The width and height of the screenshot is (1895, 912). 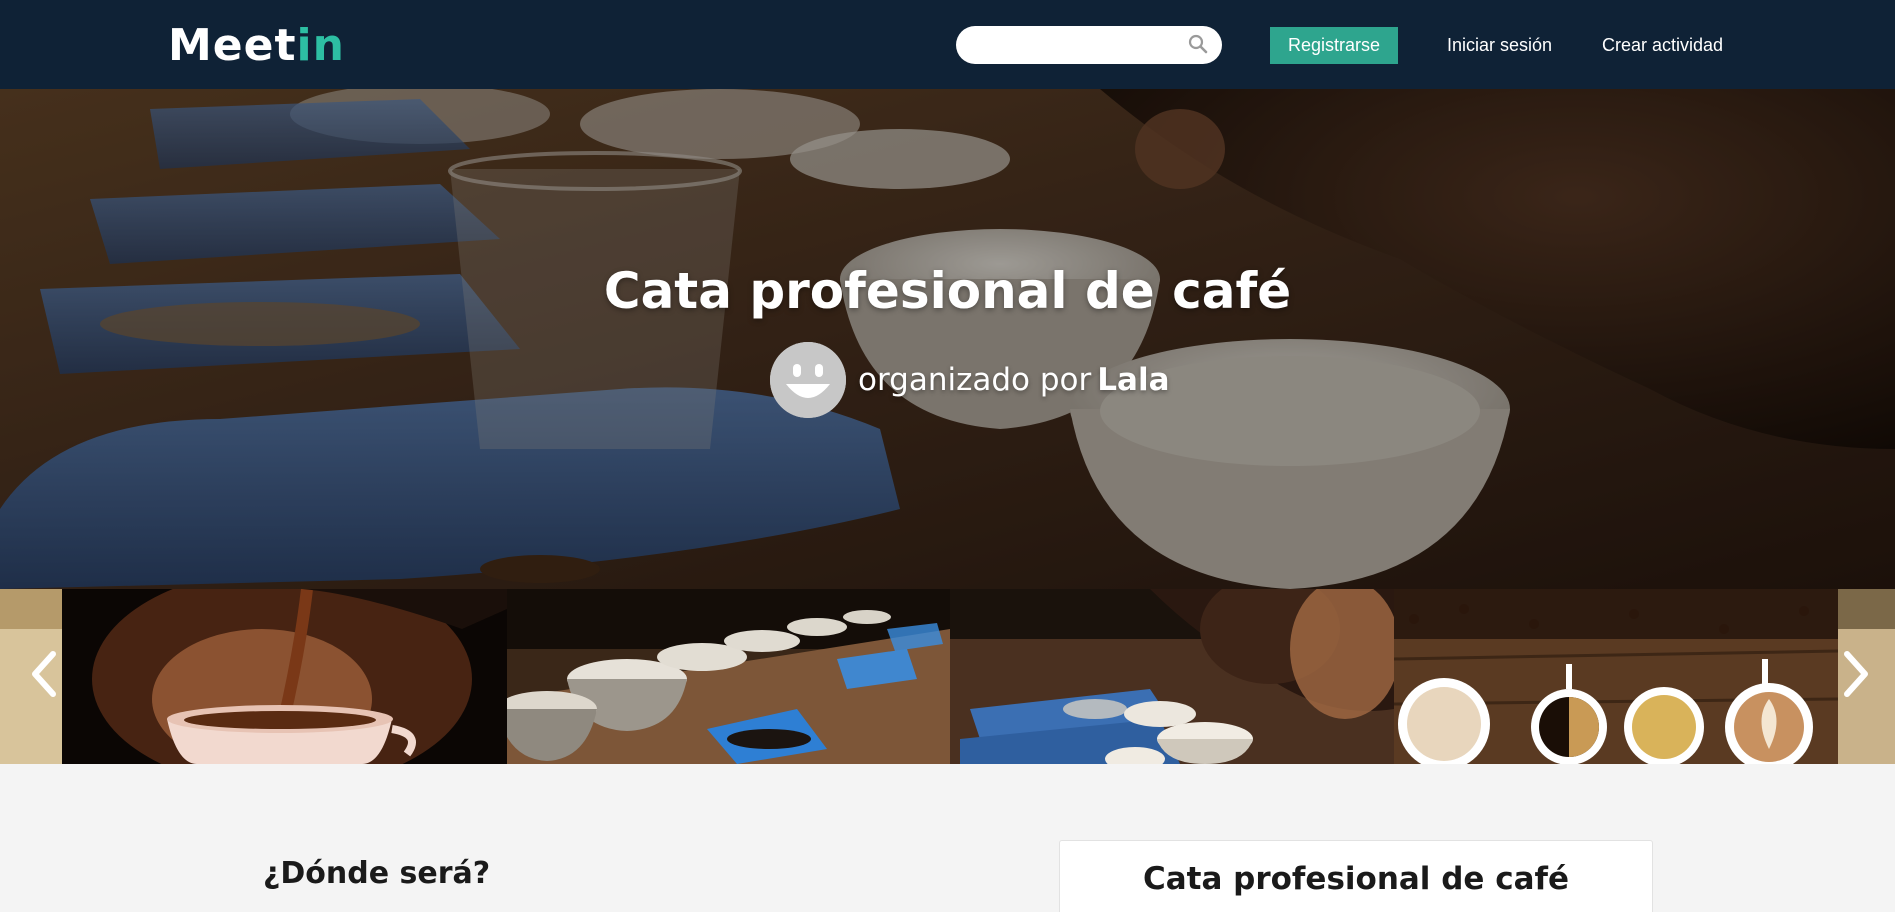 I want to click on create-activity-link: Crear actividad, so click(x=1662, y=45).